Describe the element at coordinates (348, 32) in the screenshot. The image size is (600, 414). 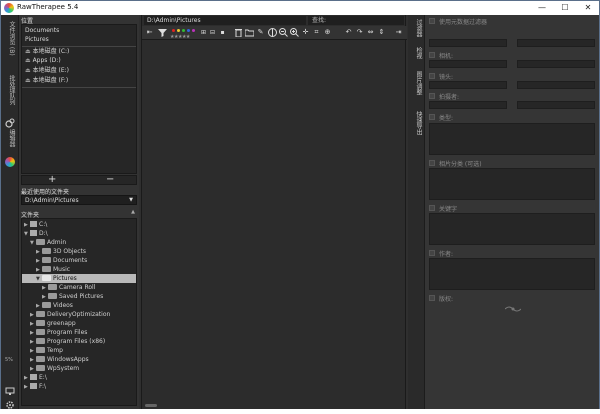
I see `rotate-left-icon: ↶` at that location.